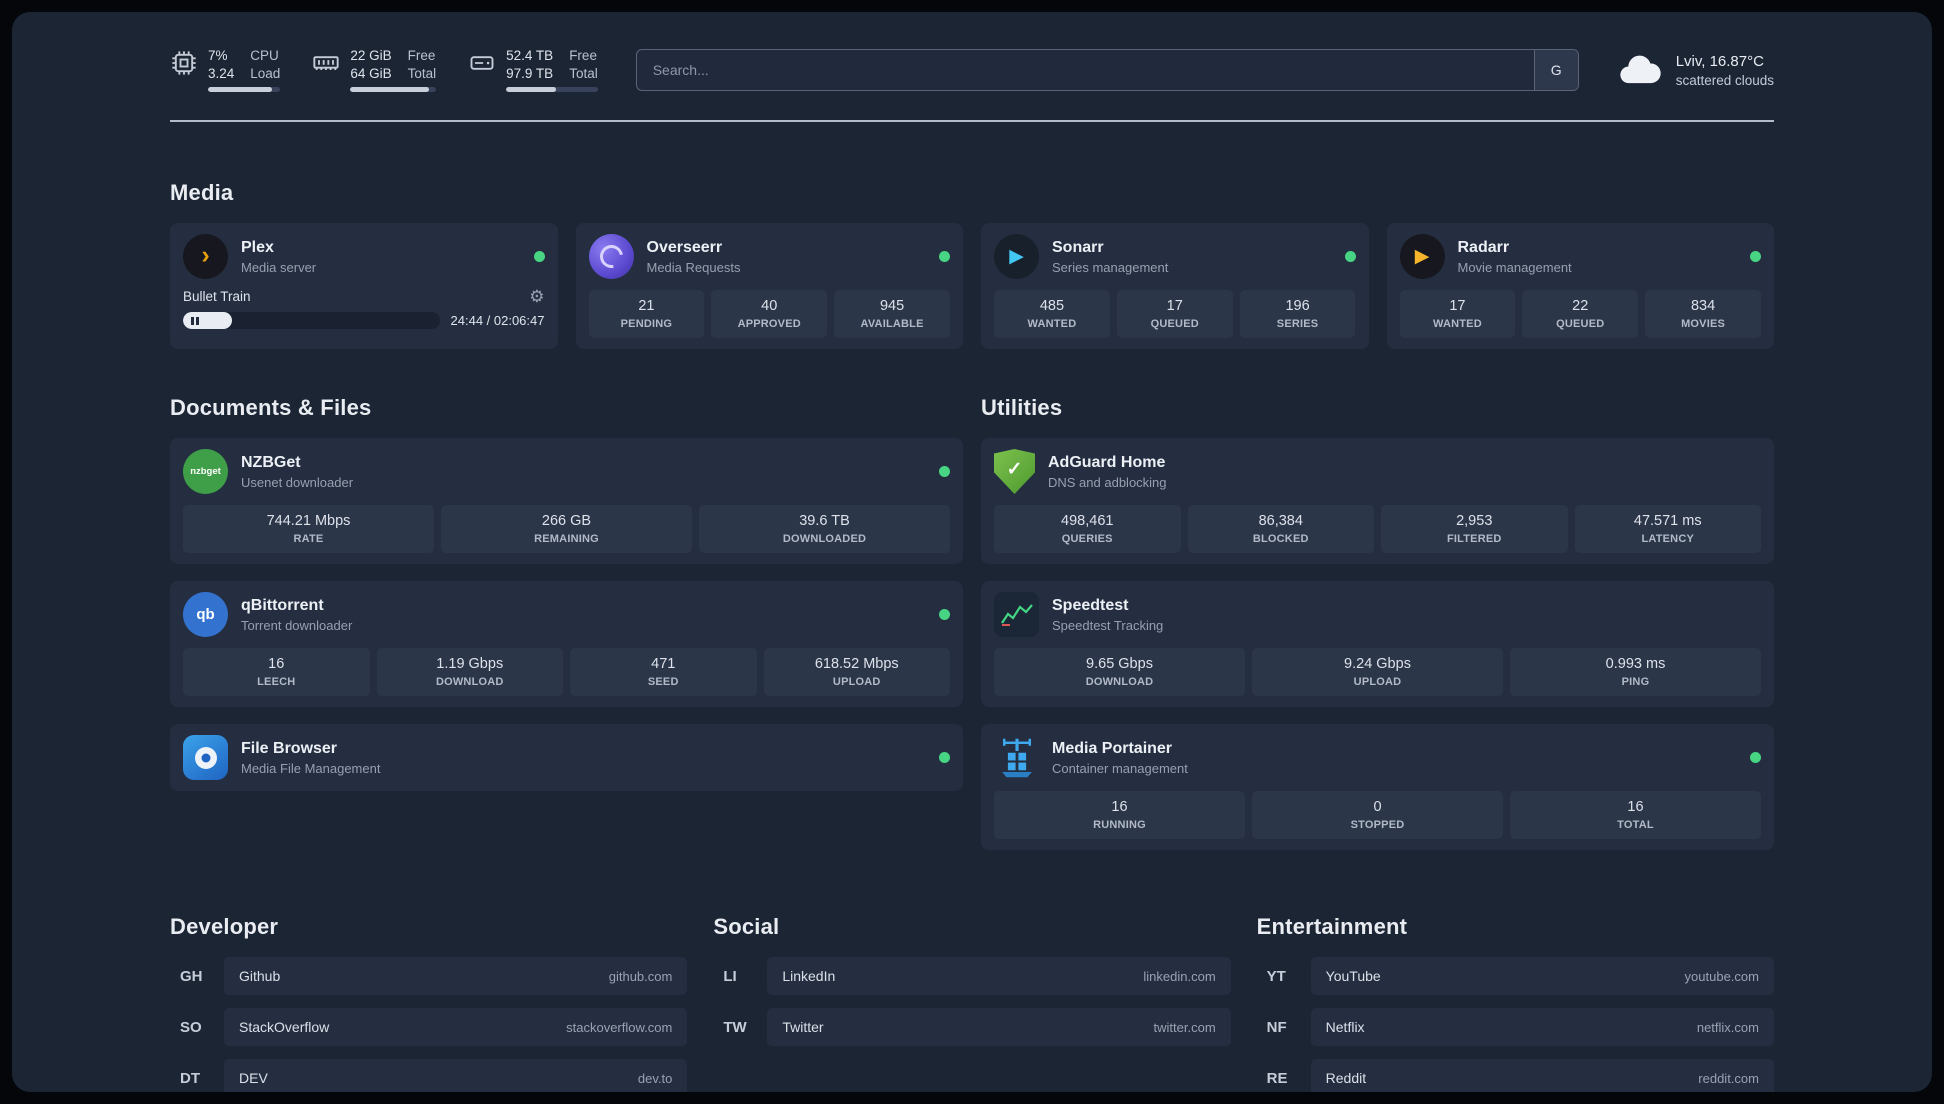 The height and width of the screenshot is (1104, 1944). I want to click on service-subtitle: DNS and adblocking, so click(1107, 482).